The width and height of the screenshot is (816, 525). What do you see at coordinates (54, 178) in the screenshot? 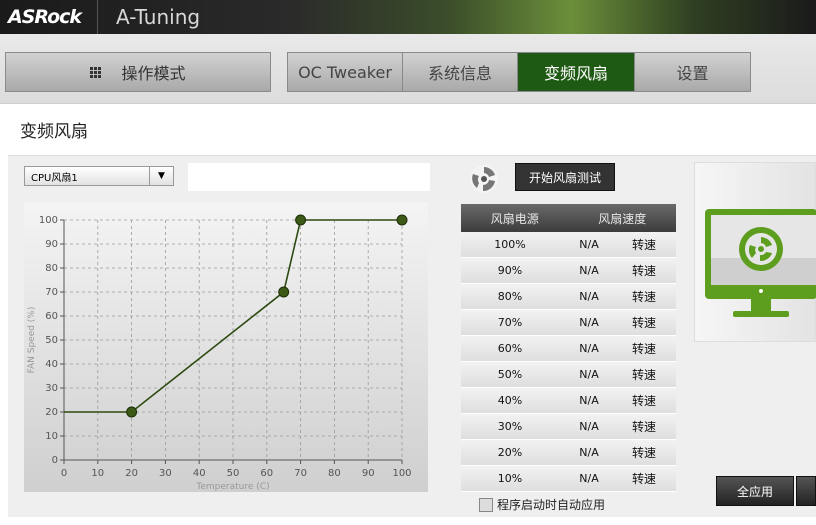
I see `fan-select-value: CPU风扇1` at bounding box center [54, 178].